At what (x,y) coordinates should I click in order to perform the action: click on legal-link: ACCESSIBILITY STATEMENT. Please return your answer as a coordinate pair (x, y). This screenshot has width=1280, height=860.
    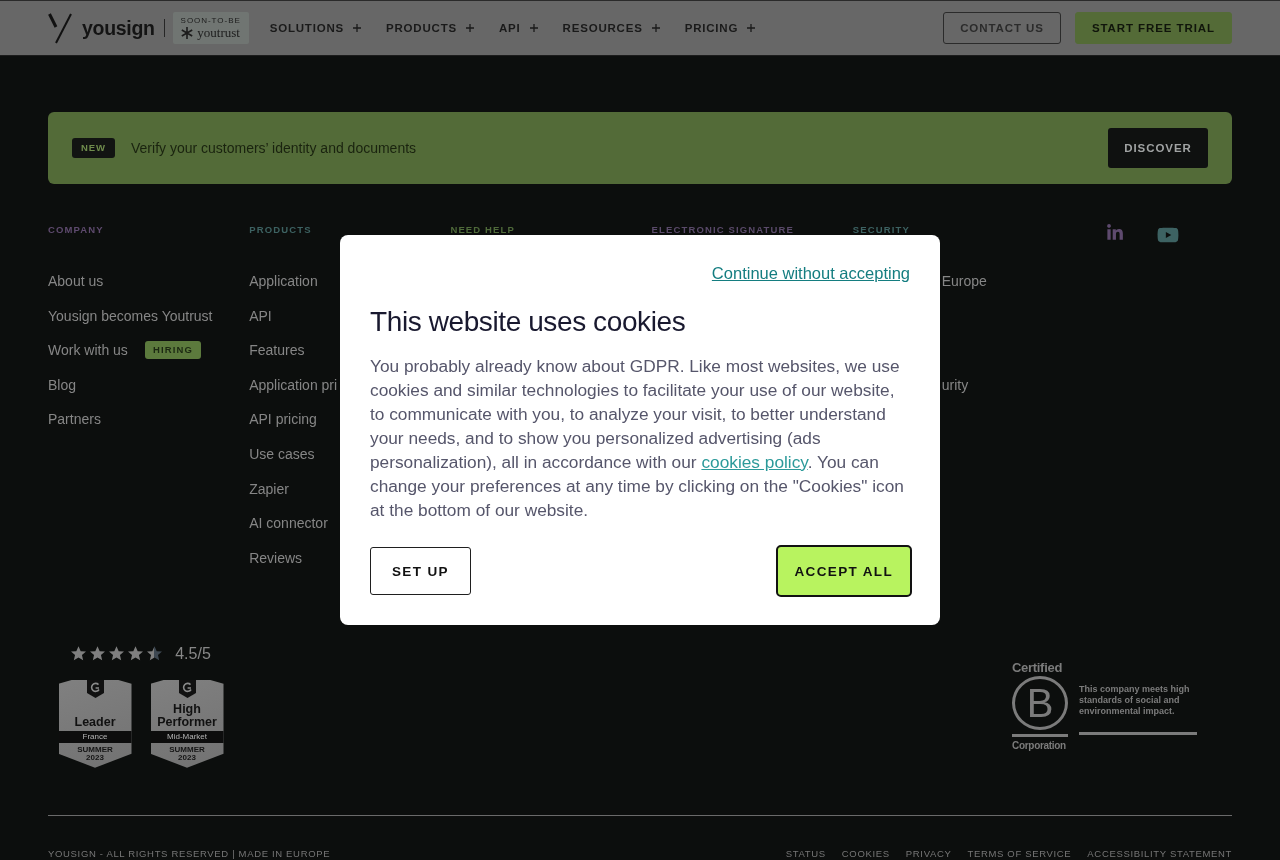
    Looking at the image, I should click on (1159, 853).